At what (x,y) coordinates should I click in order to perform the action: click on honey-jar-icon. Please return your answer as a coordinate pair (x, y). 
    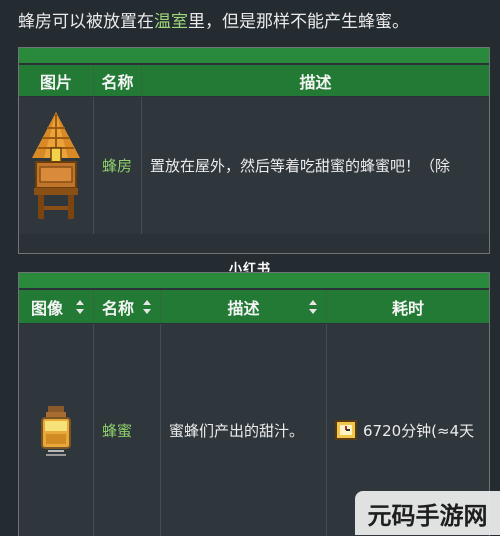
    Looking at the image, I should click on (56, 431).